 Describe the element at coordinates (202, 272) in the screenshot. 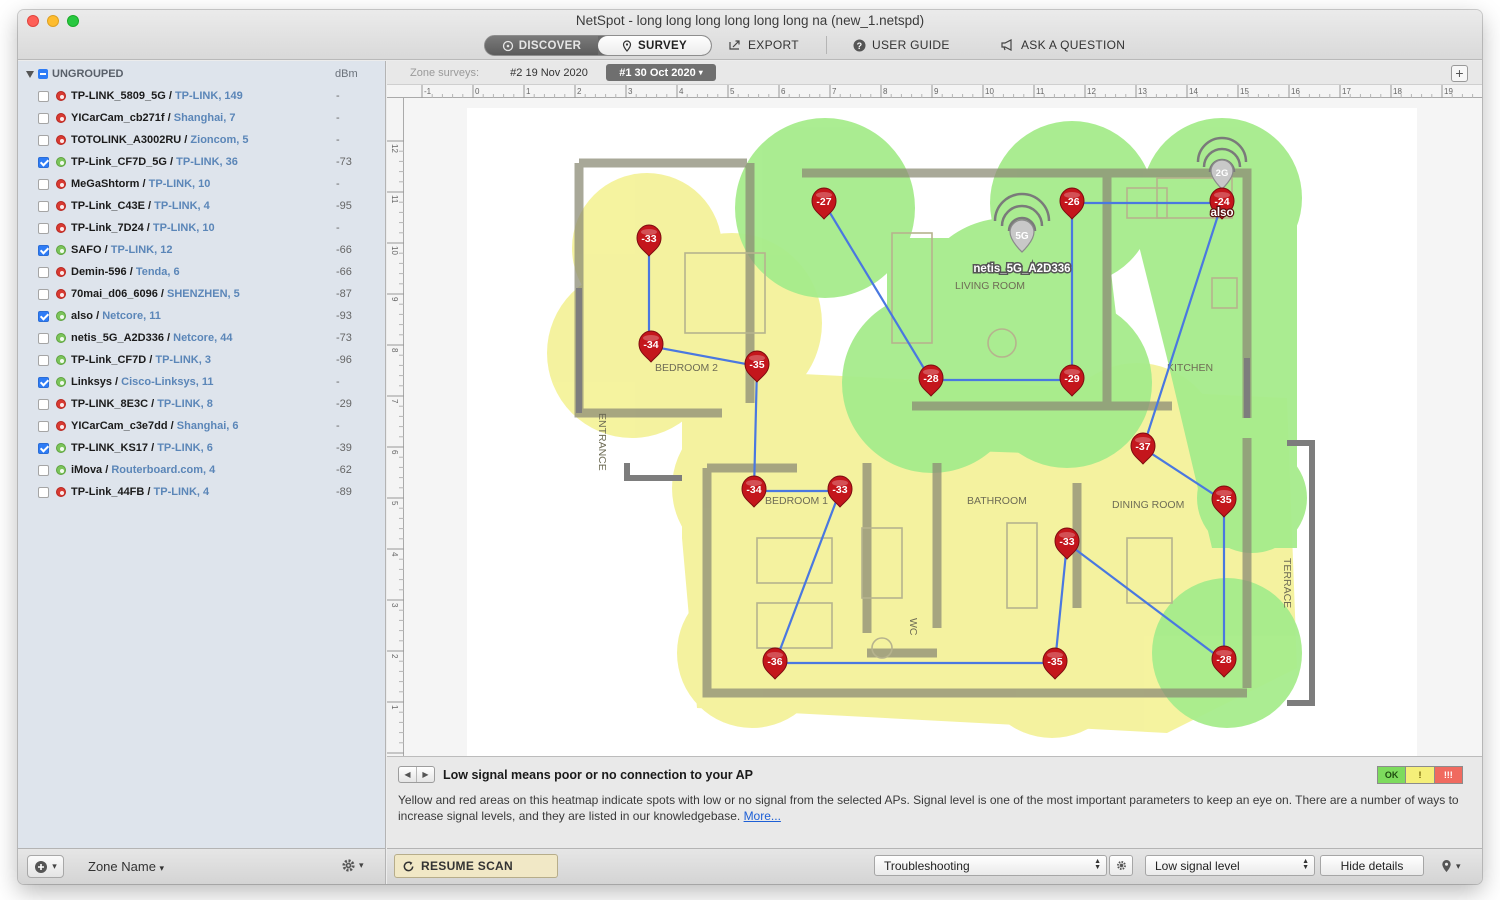

I see `network-row: Demin-596 / Tenda, 6 -66` at that location.